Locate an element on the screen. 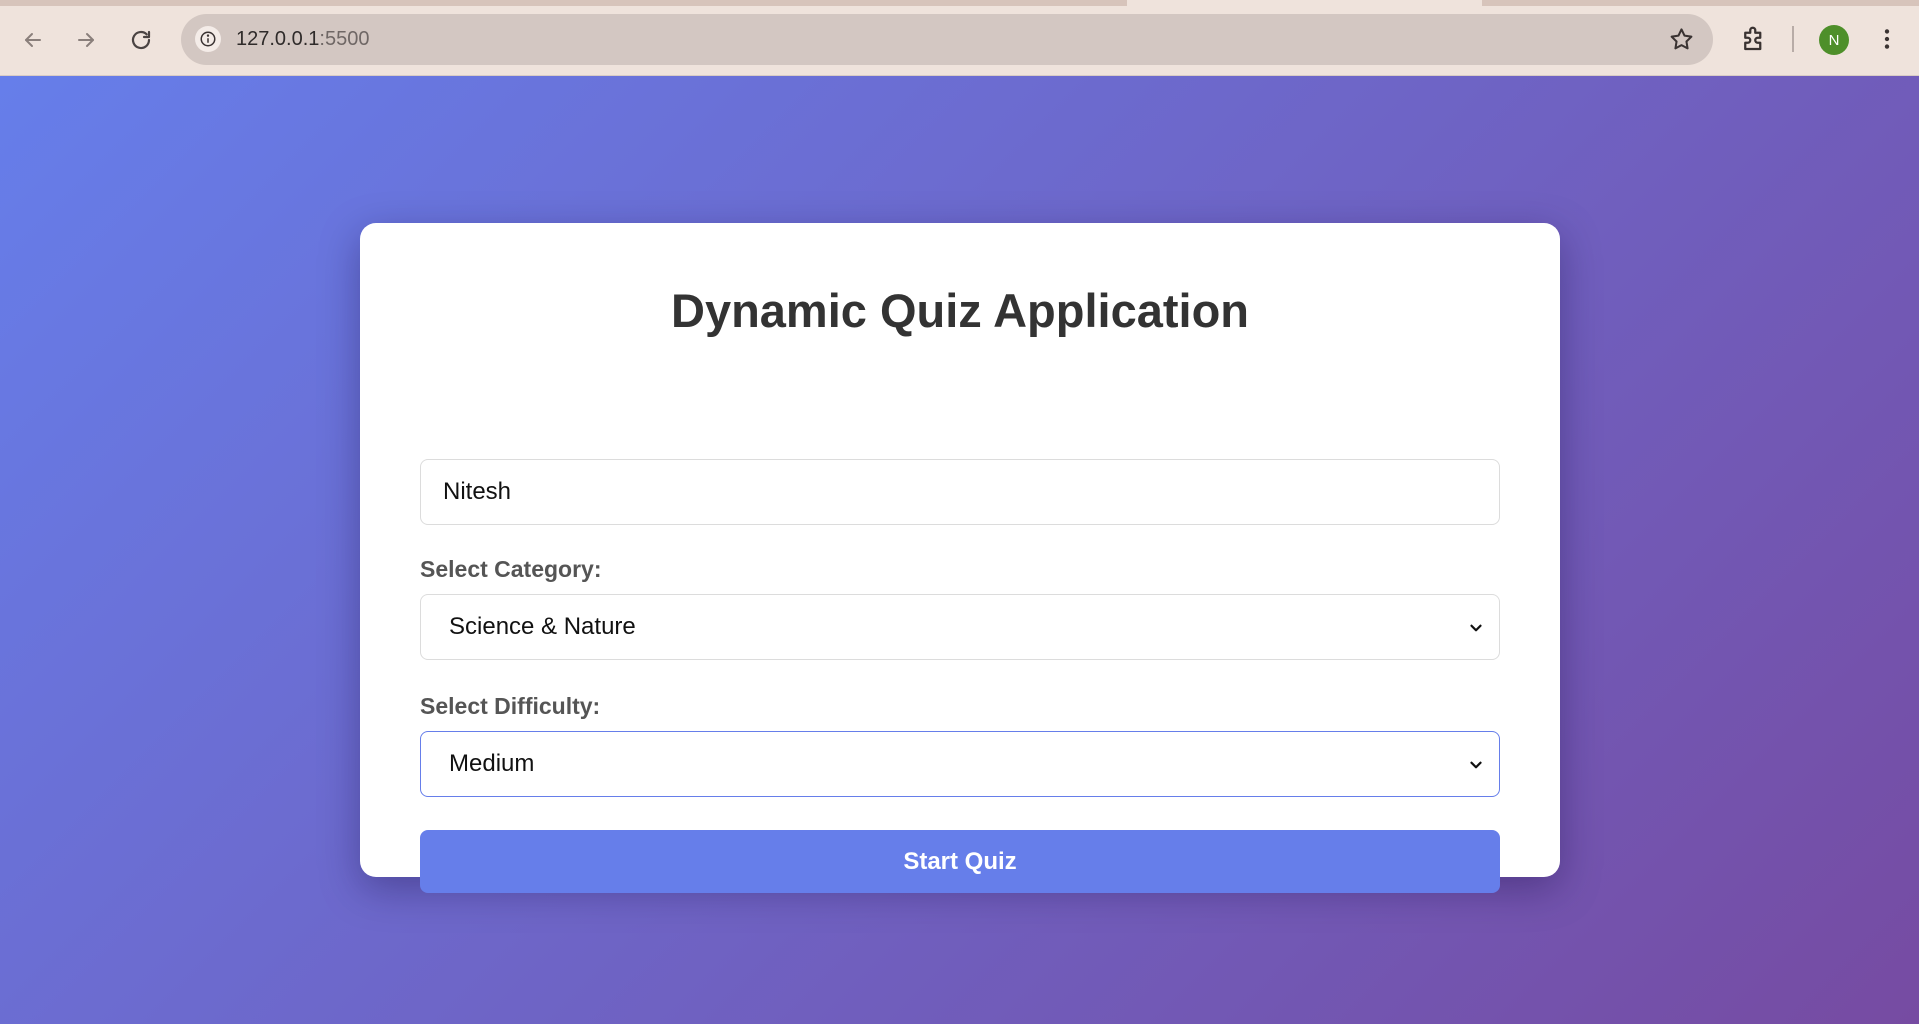 The height and width of the screenshot is (1024, 1919). reload-button is located at coordinates (141, 40).